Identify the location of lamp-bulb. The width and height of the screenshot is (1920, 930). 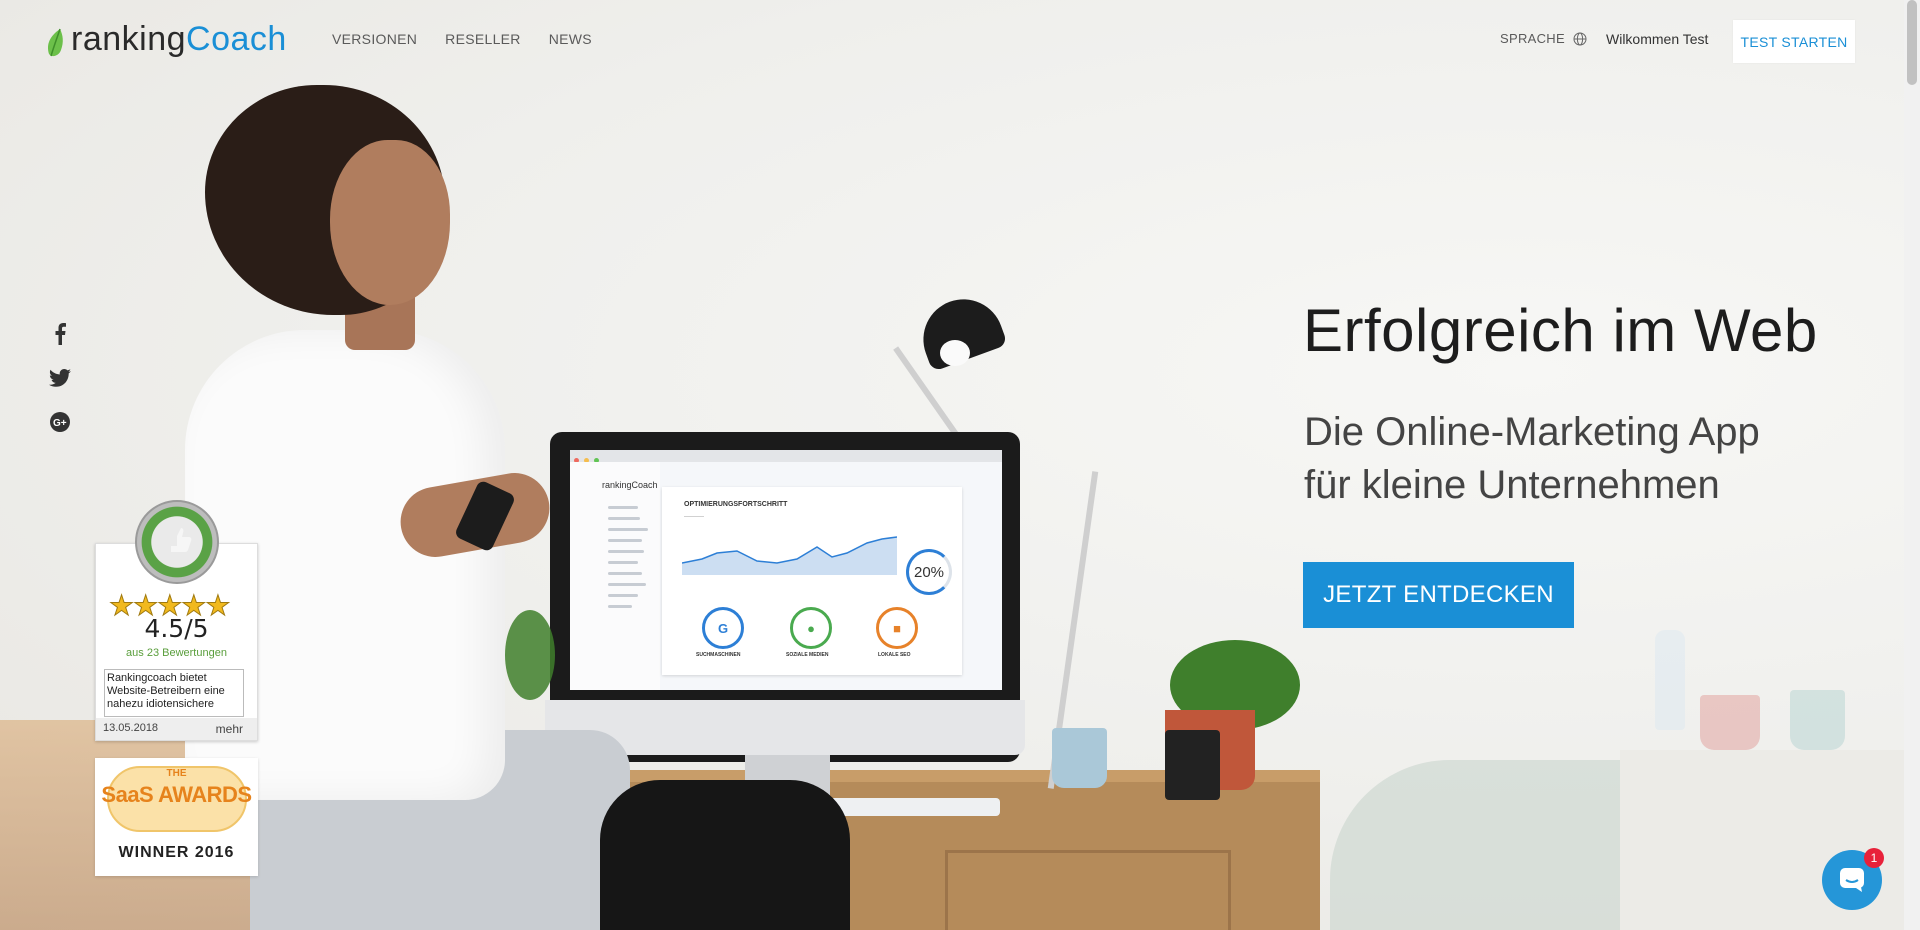
(955, 353).